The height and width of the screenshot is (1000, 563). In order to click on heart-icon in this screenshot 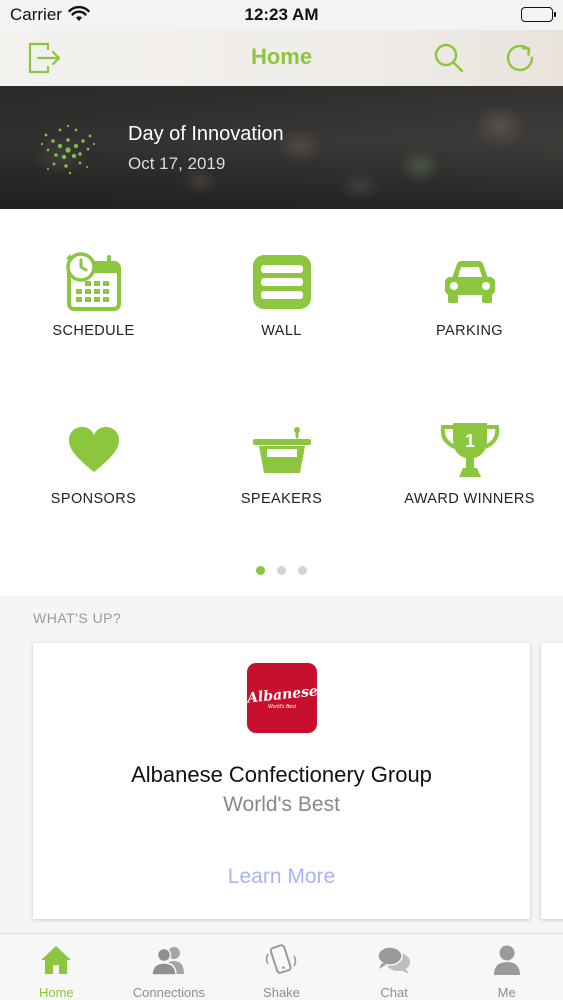, I will do `click(93, 450)`.